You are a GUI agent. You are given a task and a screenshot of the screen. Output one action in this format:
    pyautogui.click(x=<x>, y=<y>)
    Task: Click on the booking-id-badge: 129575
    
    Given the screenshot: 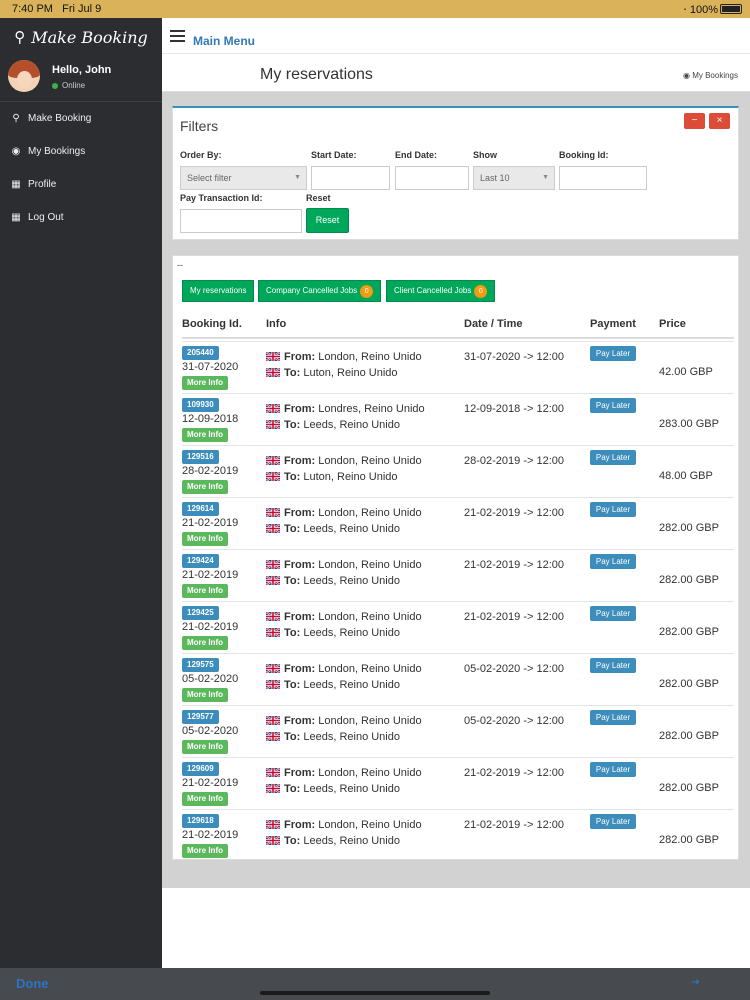 What is the action you would take?
    pyautogui.click(x=200, y=665)
    